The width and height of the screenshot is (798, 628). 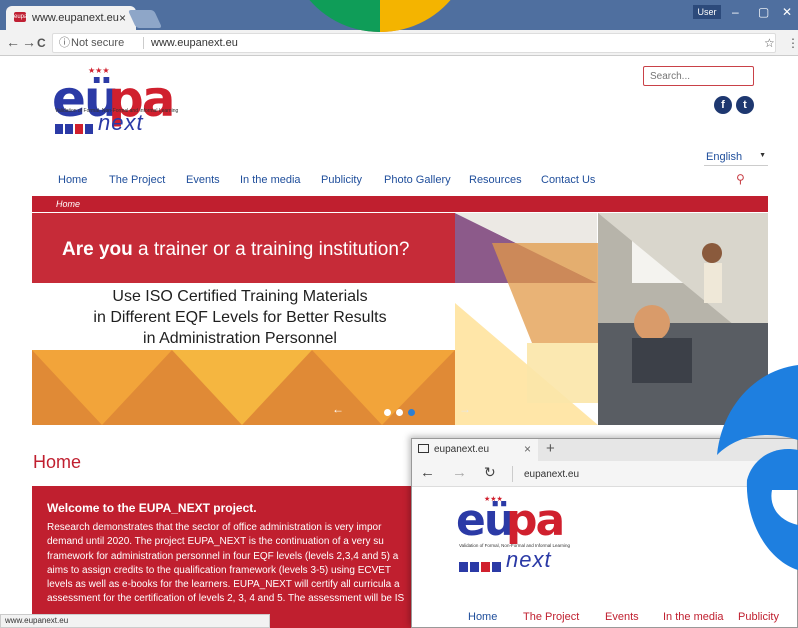 I want to click on close-tab-icon: ×, so click(x=122, y=18).